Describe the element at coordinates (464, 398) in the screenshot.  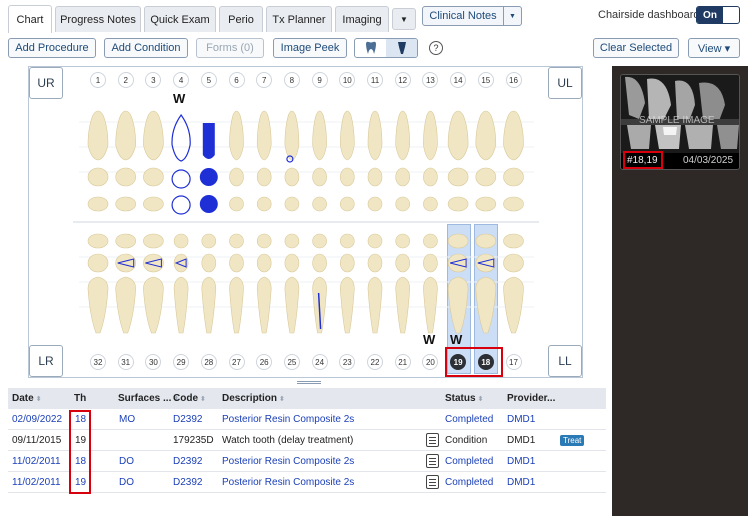
I see `col-header-status: Status ⬍` at that location.